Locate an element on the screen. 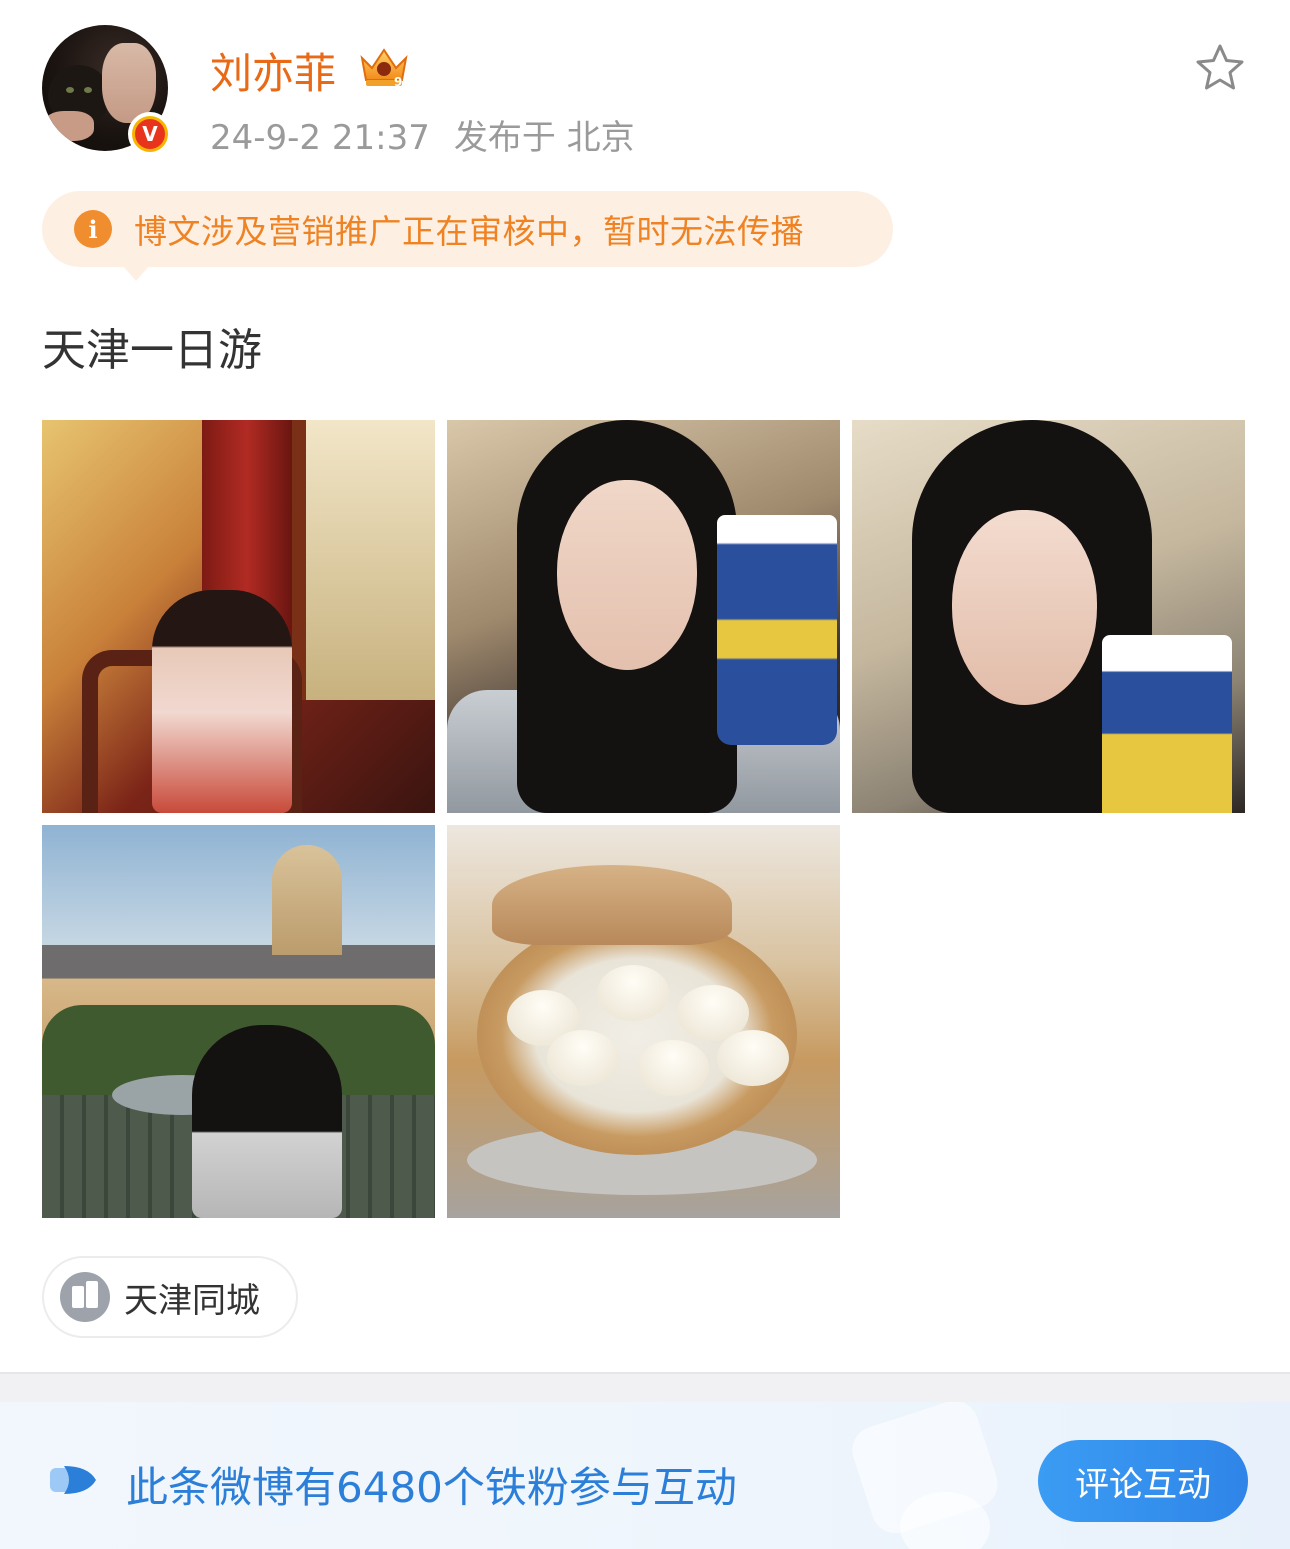 This screenshot has width=1290, height=1549. post-header: V 刘亦菲 9 24-9-2 21:37 发布于 北京 is located at coordinates (645, 90).